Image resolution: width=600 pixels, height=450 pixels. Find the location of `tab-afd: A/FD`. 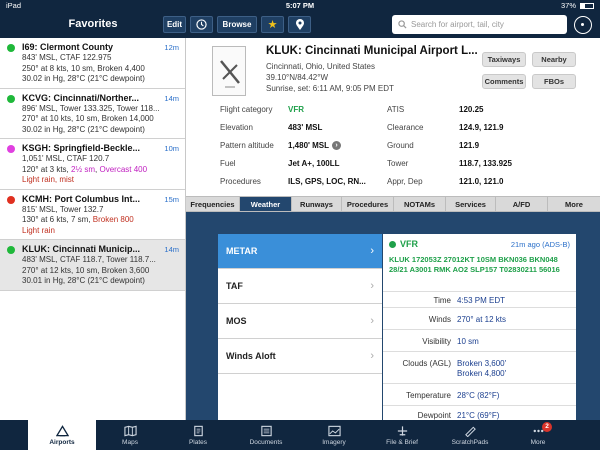

tab-afd: A/FD is located at coordinates (522, 204).